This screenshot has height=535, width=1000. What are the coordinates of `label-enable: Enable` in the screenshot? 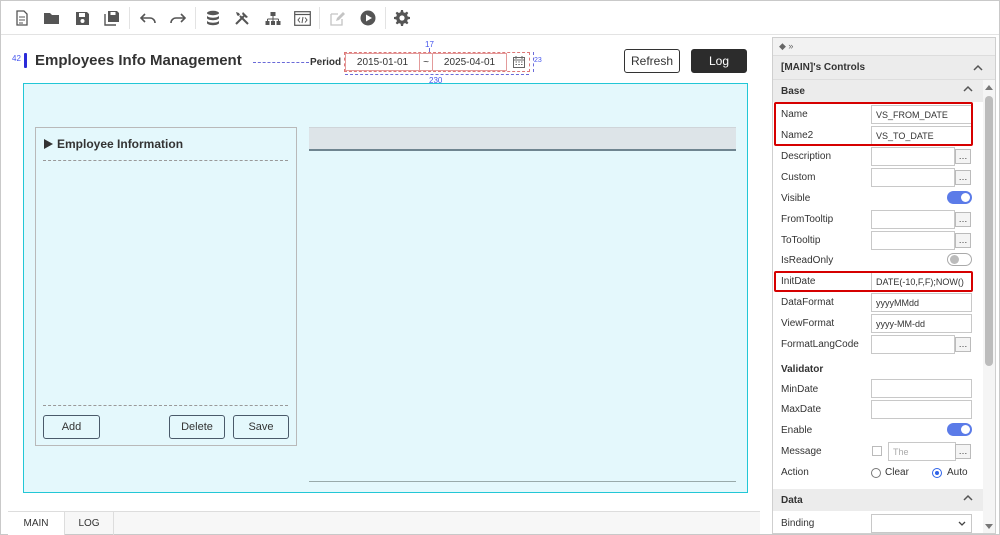 It's located at (797, 430).